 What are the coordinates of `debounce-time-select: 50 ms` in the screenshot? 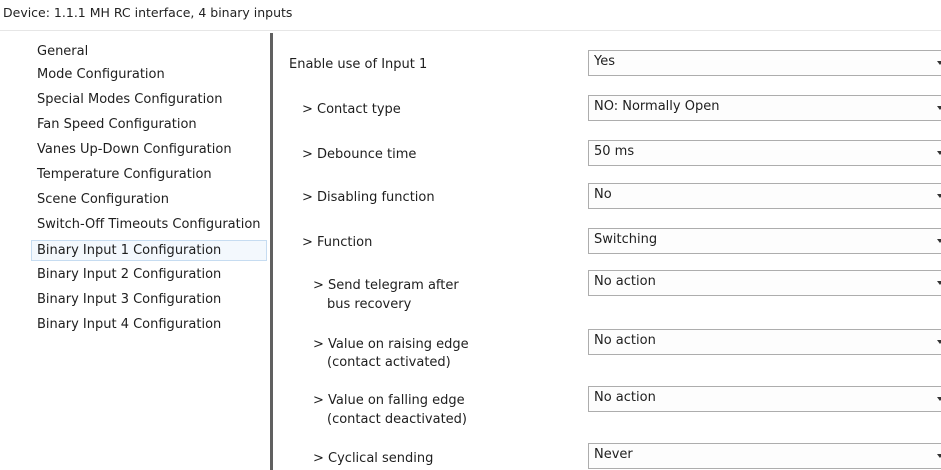 It's located at (764, 153).